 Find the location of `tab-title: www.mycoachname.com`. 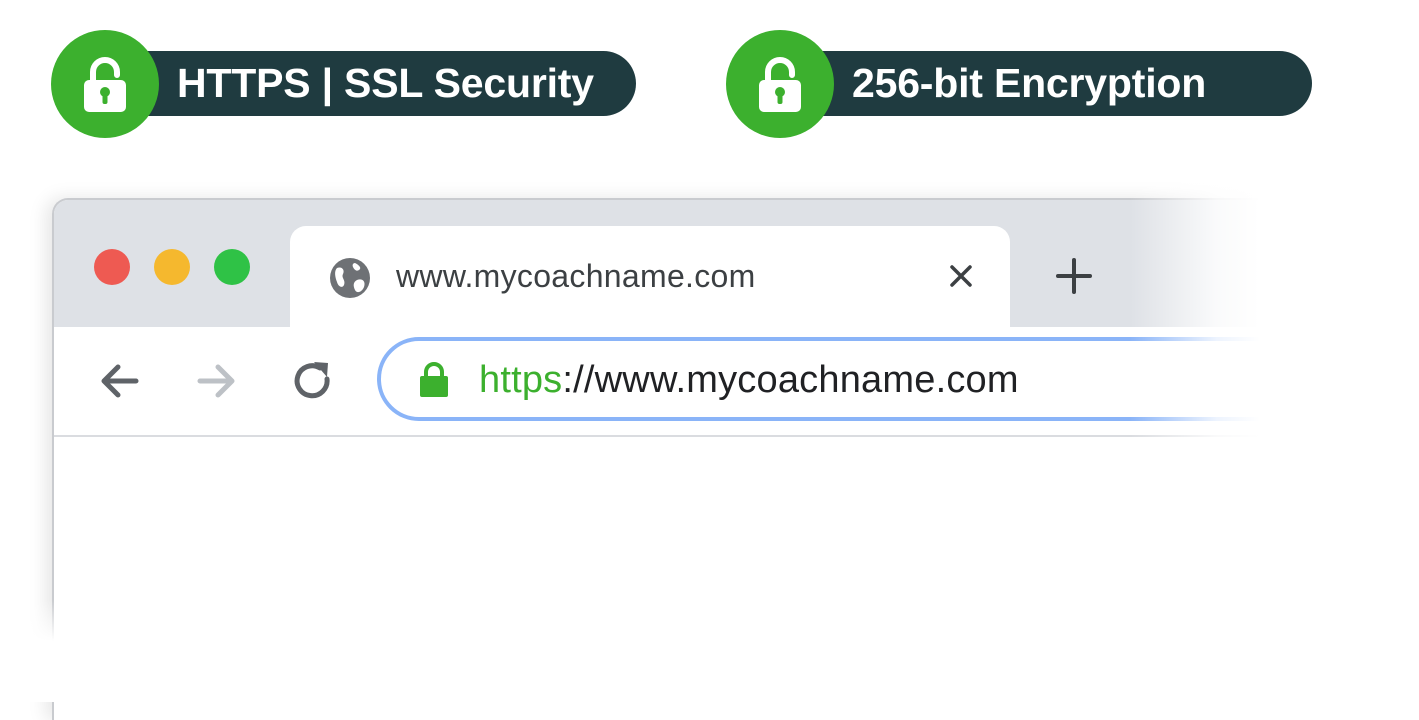

tab-title: www.mycoachname.com is located at coordinates (576, 276).